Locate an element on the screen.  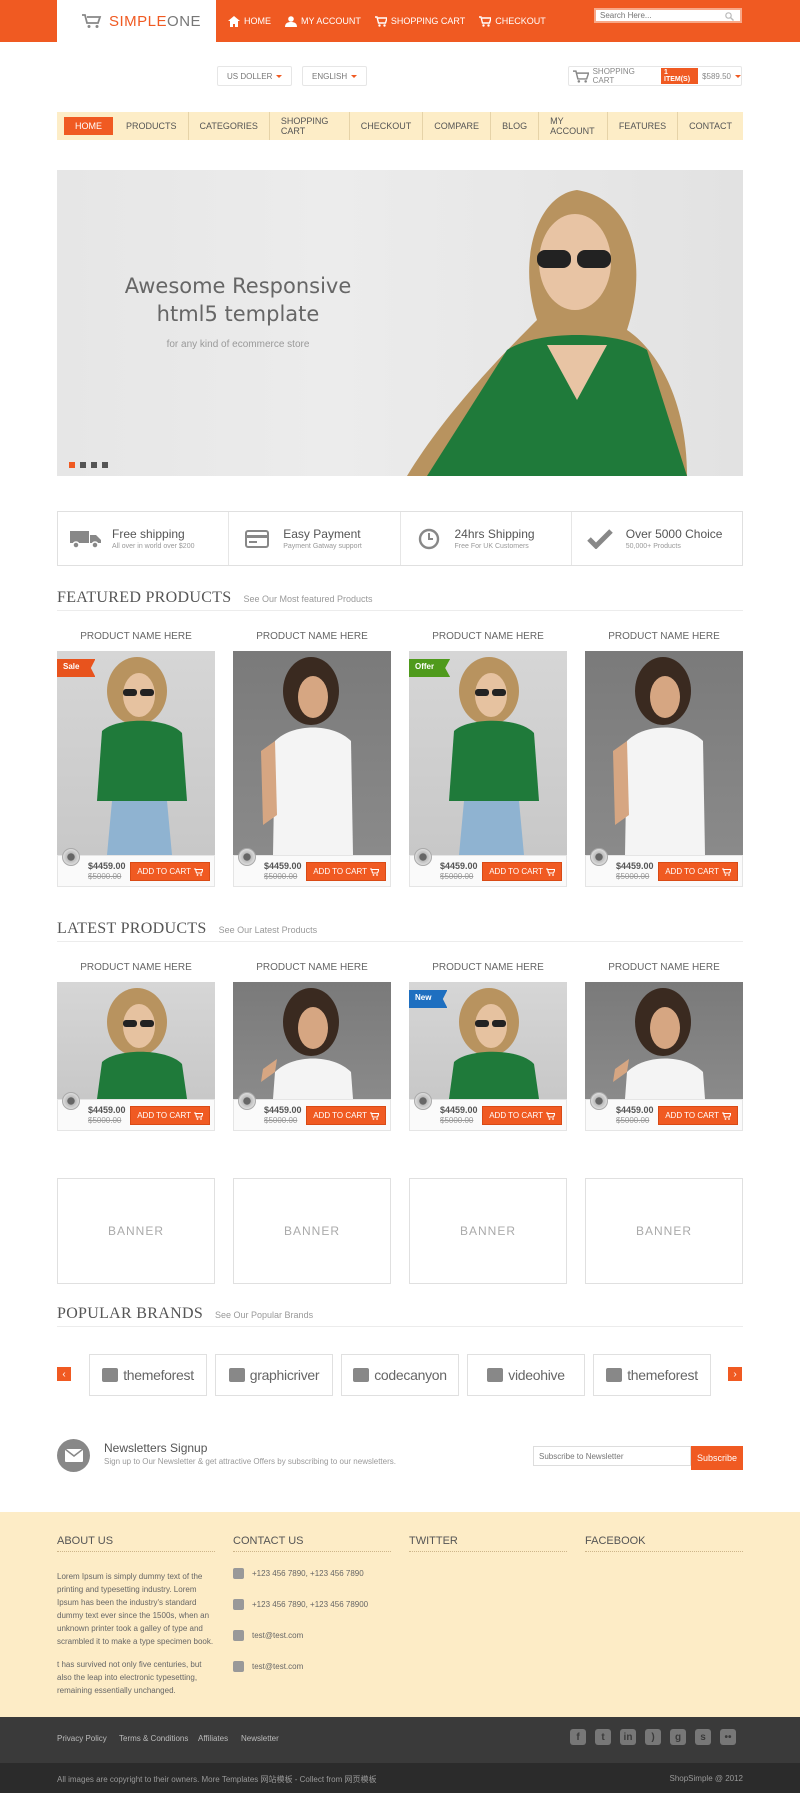
cart-label: SHOPPING CART is located at coordinates (613, 76).